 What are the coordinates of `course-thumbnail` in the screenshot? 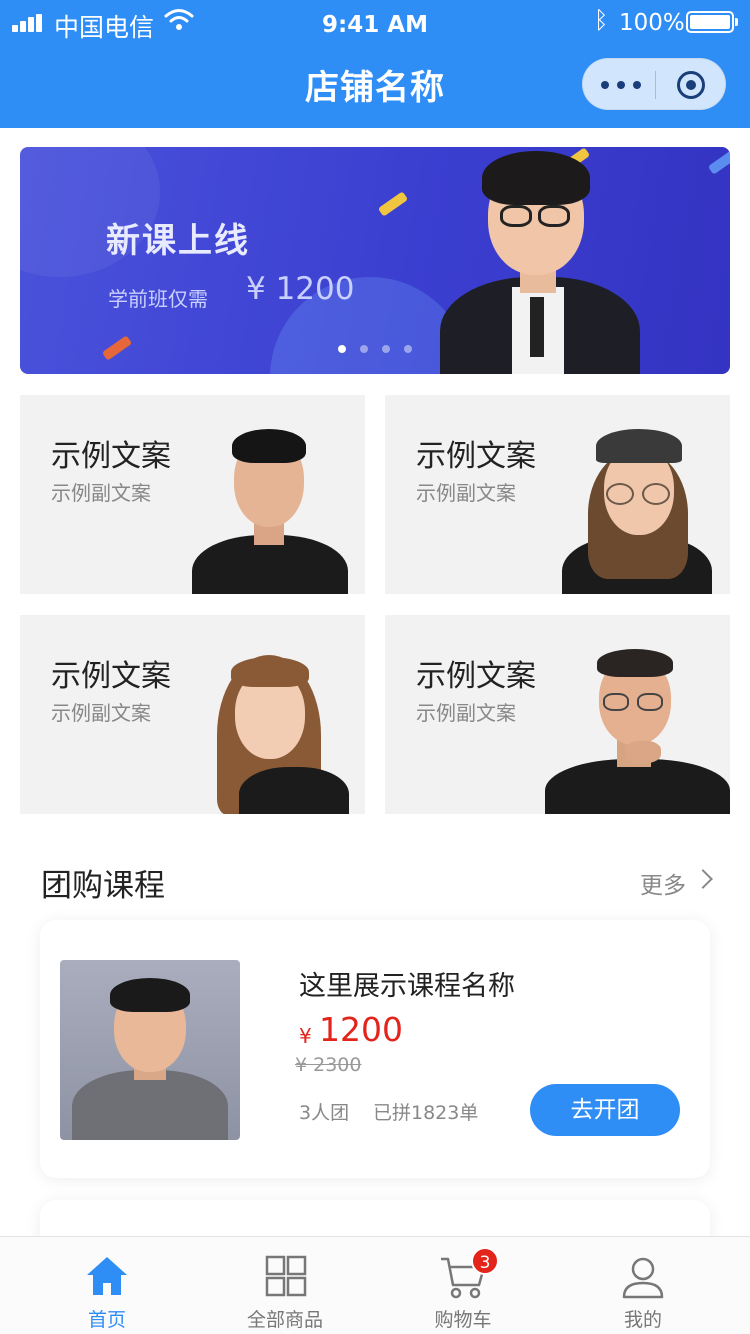 It's located at (150, 1050).